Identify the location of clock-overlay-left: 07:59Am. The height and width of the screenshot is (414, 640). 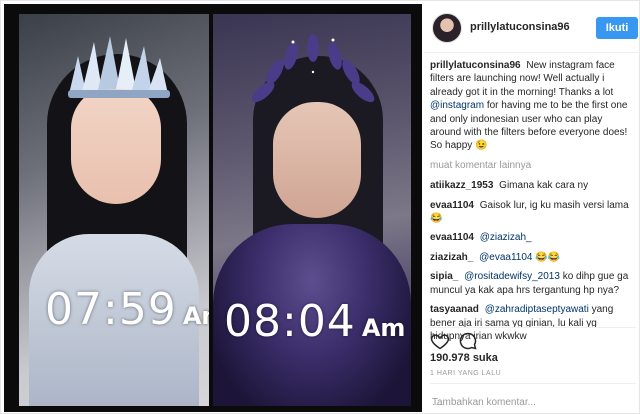
(127, 309).